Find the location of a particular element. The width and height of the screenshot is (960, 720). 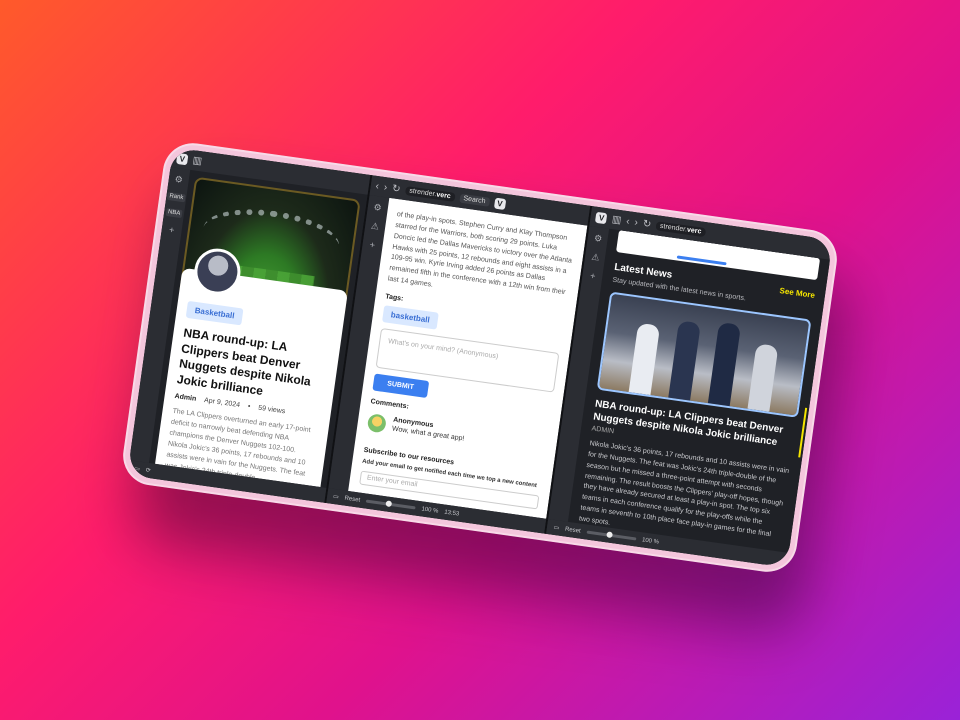

commenter-avatar is located at coordinates (376, 423).